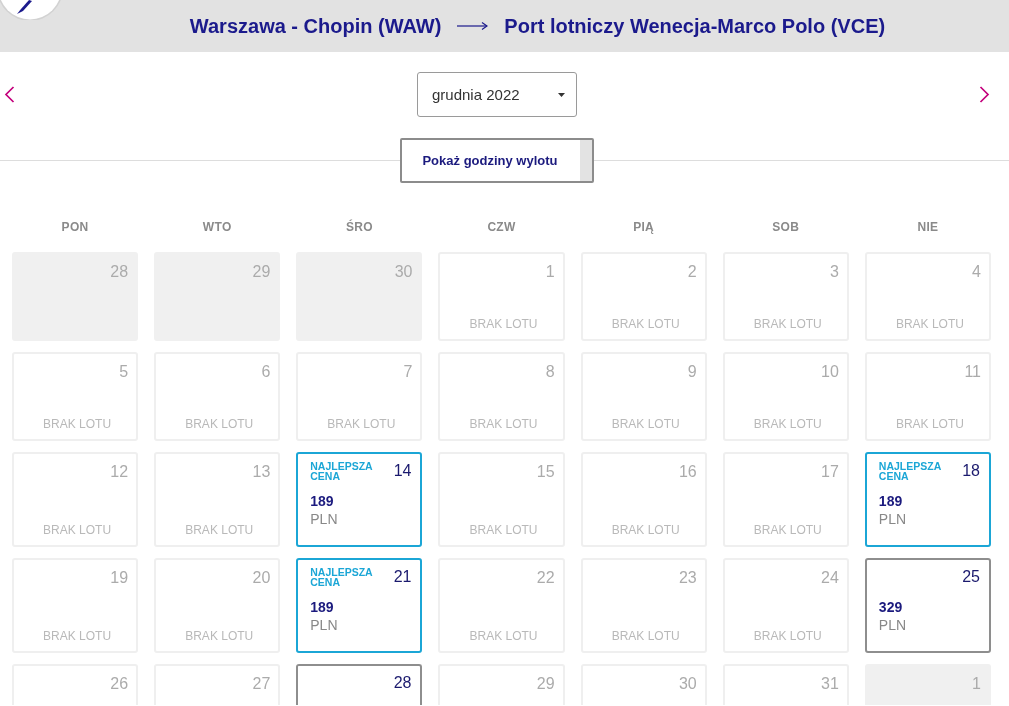 The width and height of the screenshot is (1009, 706). What do you see at coordinates (408, 372) in the screenshot?
I see `day-number: 7` at bounding box center [408, 372].